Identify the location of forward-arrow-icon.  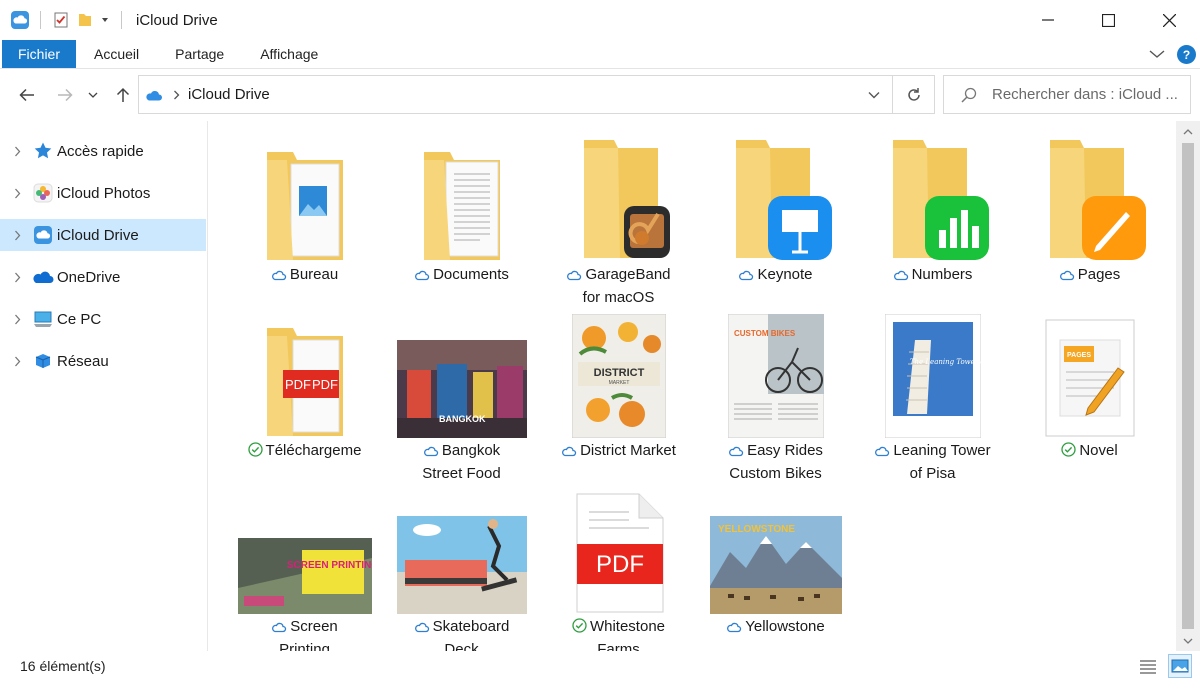
(65, 95).